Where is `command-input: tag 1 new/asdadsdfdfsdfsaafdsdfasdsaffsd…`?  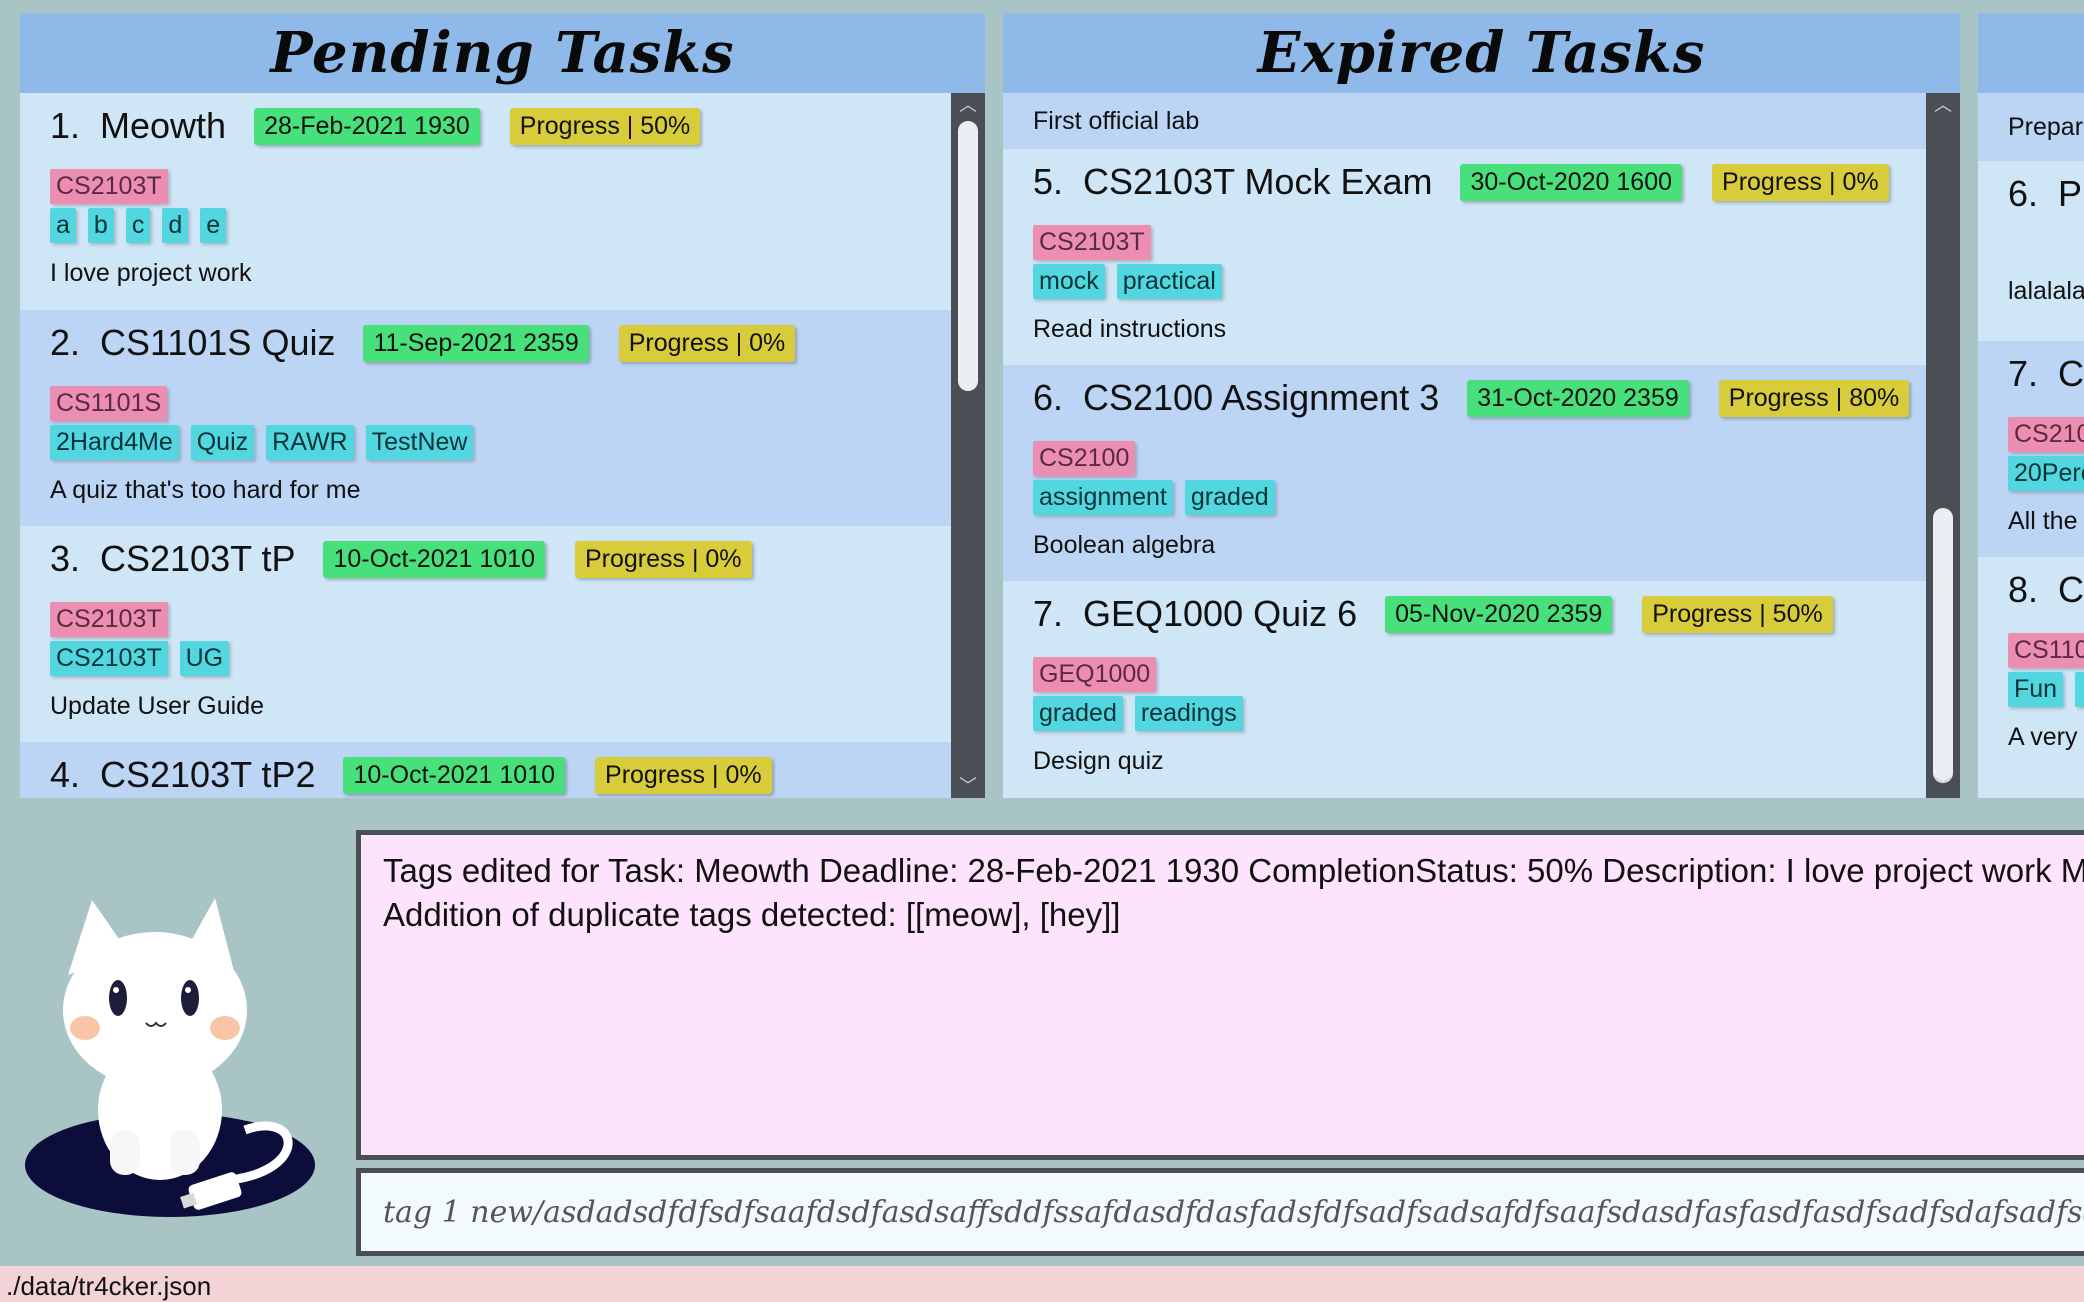
command-input: tag 1 new/asdadsdfdfsdfsaafdsdfasdsaffsd… is located at coordinates (1220, 1212).